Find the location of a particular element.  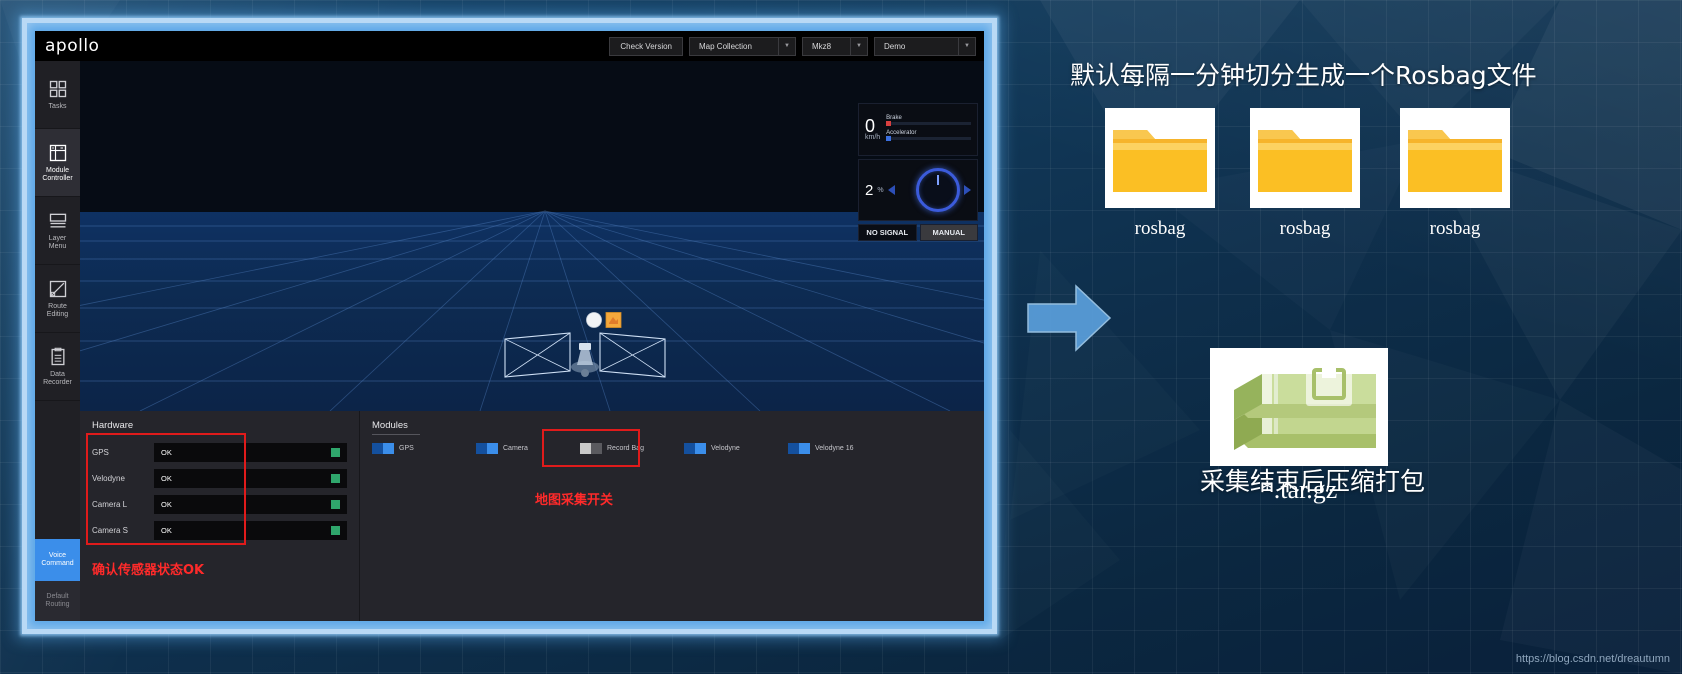

rosbag-heading: 默认每隔一分钟切分生成一个Rosbag文件 is located at coordinates (1303, 75).